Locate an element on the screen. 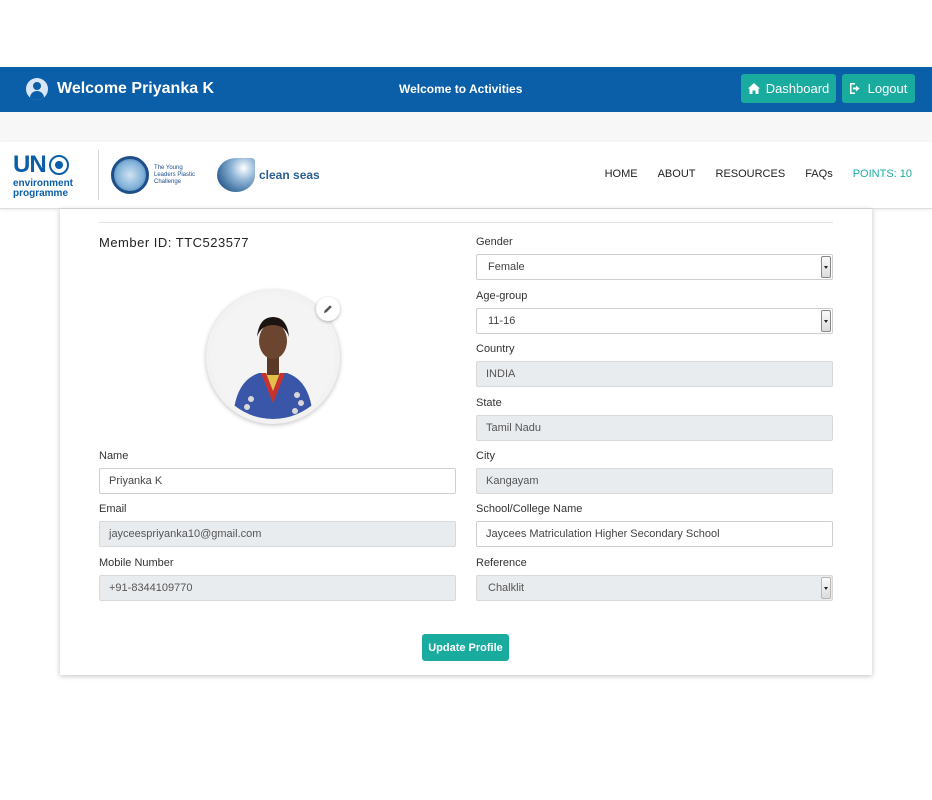  age-group-value: 11-16 is located at coordinates (502, 321).